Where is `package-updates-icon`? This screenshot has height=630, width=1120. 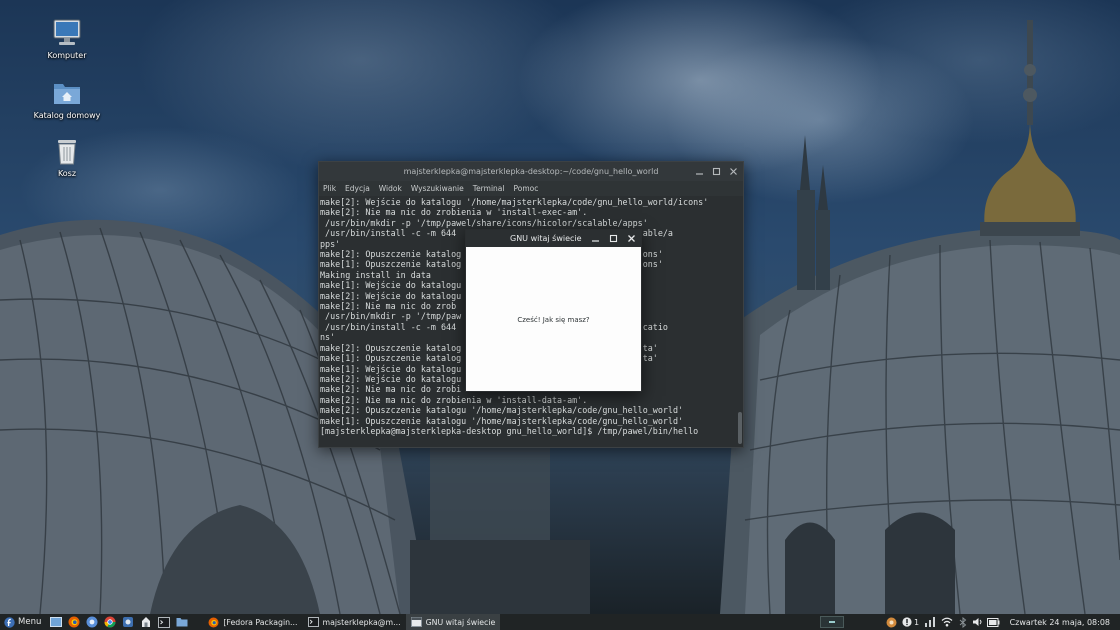
package-updates-icon is located at coordinates (891, 622).